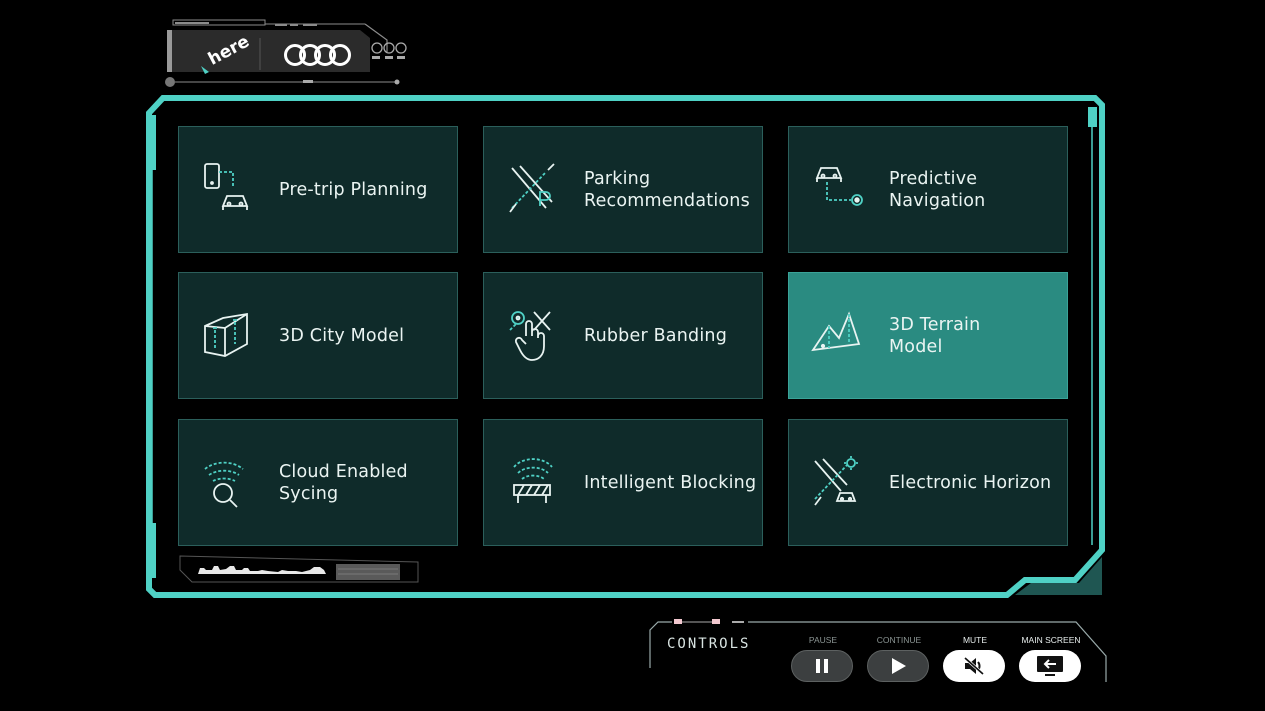  Describe the element at coordinates (975, 640) in the screenshot. I see `mute-label: MUTE` at that location.